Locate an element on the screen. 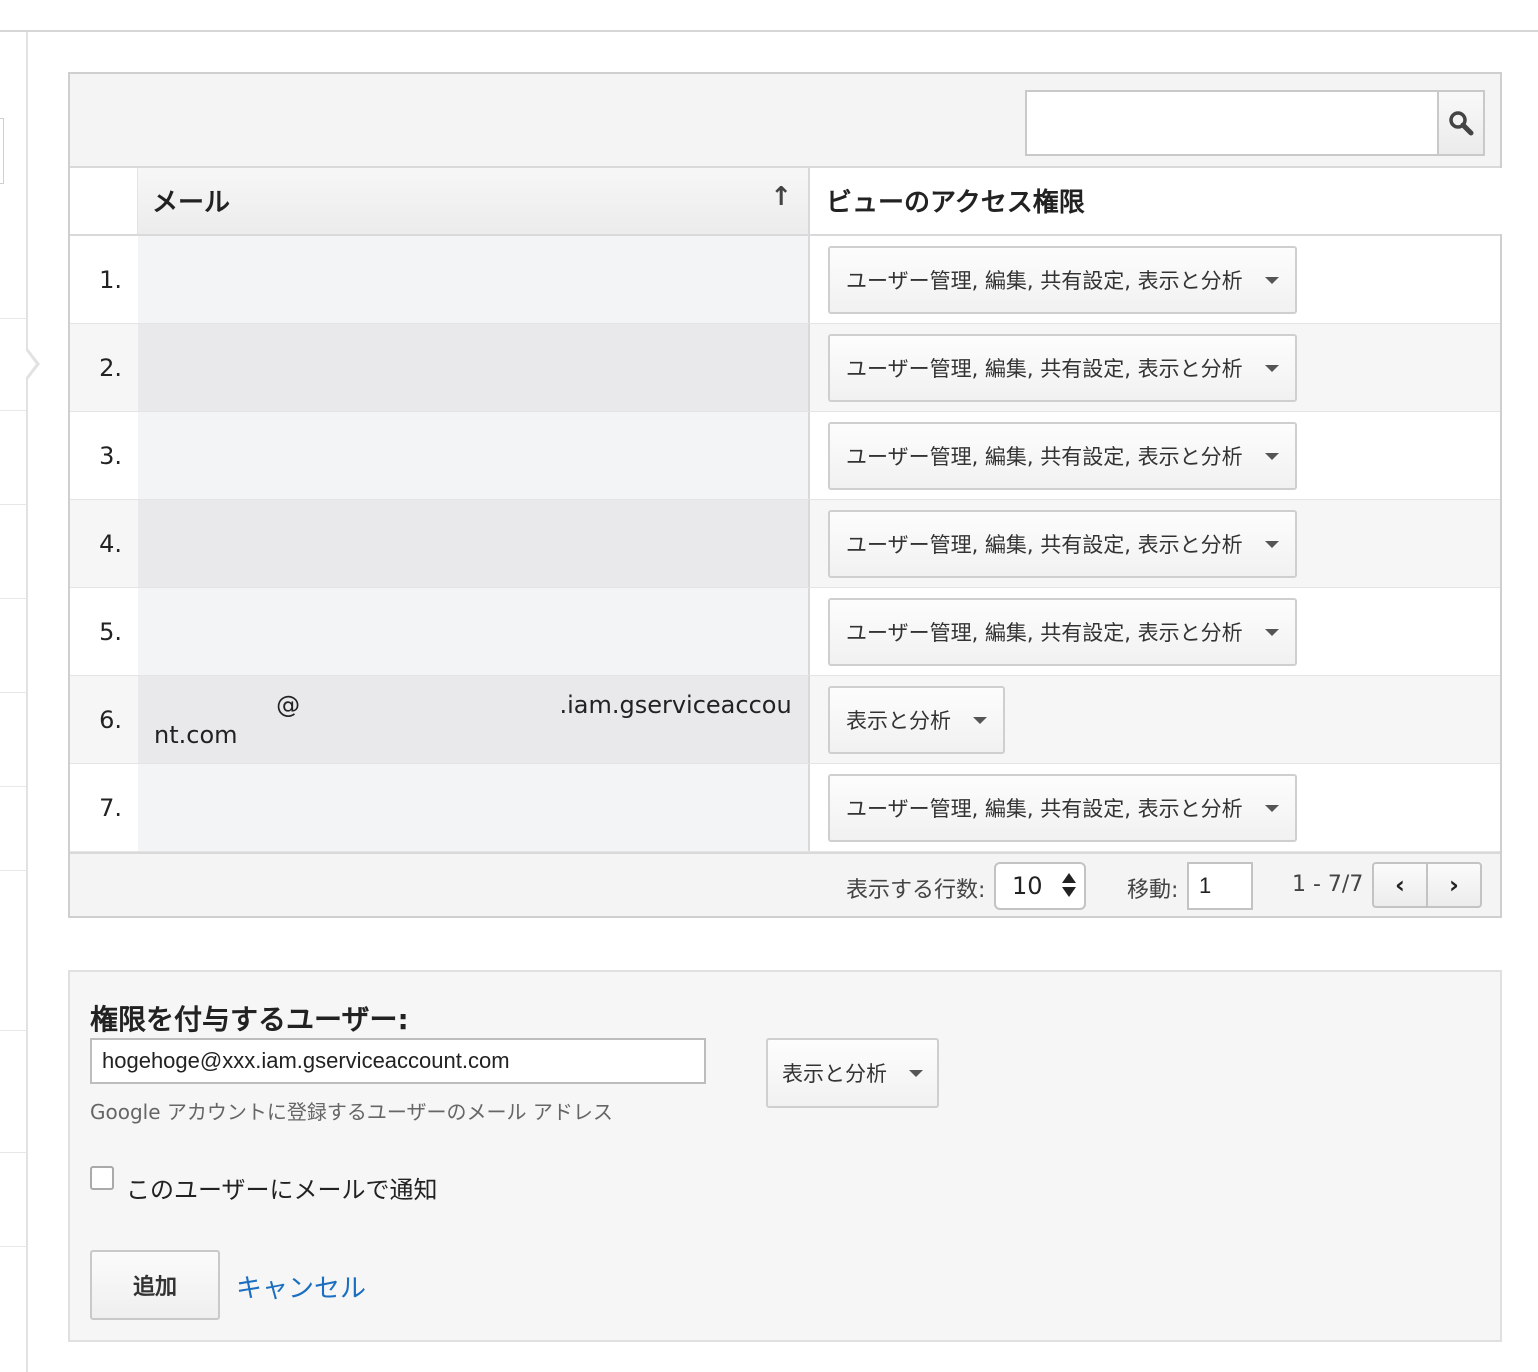 The width and height of the screenshot is (1538, 1372). goto-label: 移動: is located at coordinates (1153, 890).